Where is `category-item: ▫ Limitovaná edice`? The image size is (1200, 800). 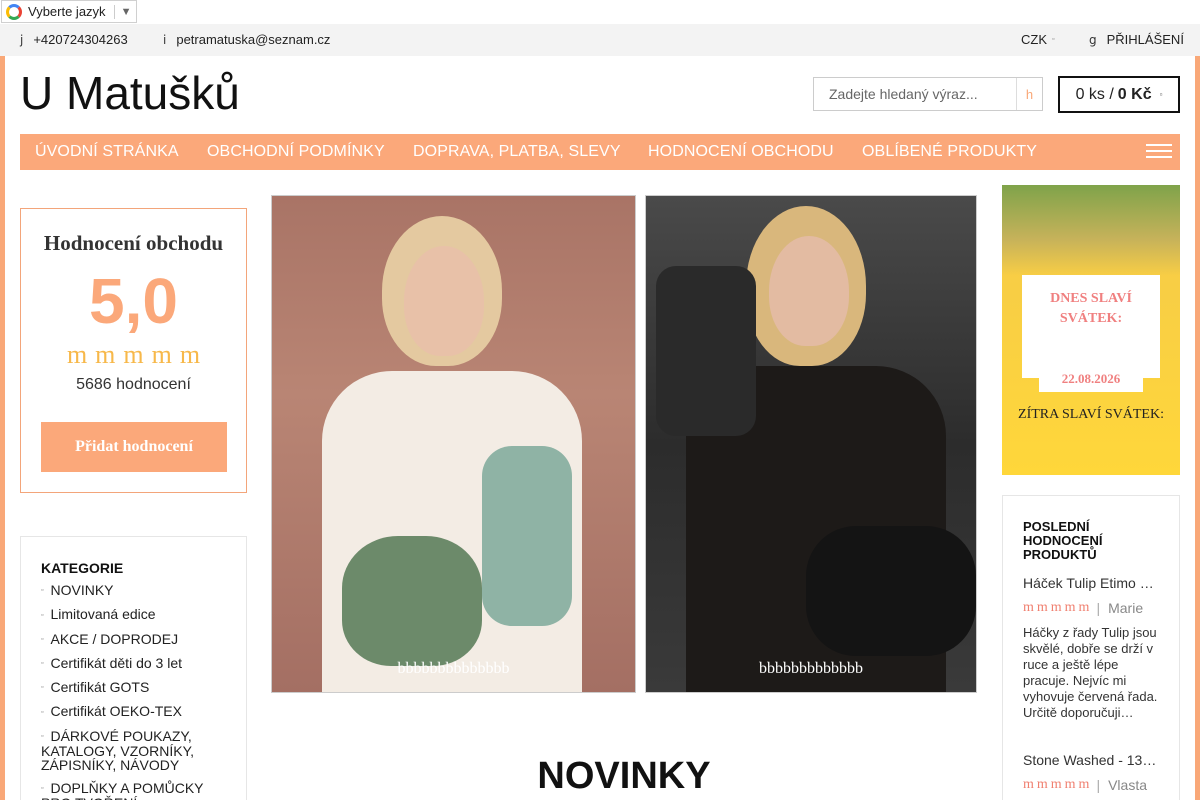 category-item: ▫ Limitovaná edice is located at coordinates (136, 614).